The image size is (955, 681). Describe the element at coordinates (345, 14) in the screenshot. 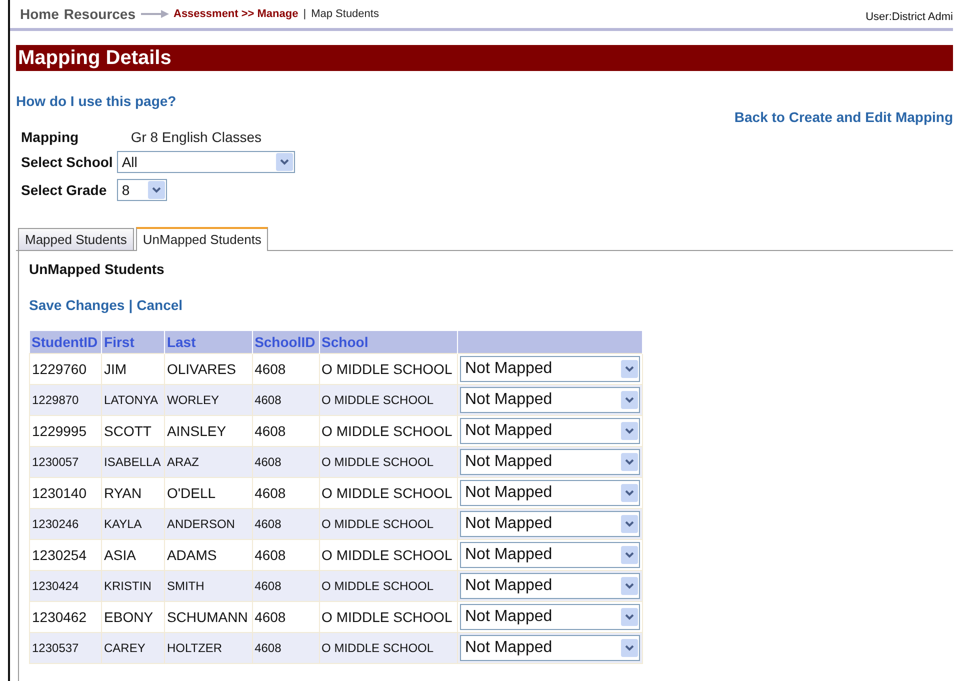

I see `breadcrumb-current: Map Students` at that location.